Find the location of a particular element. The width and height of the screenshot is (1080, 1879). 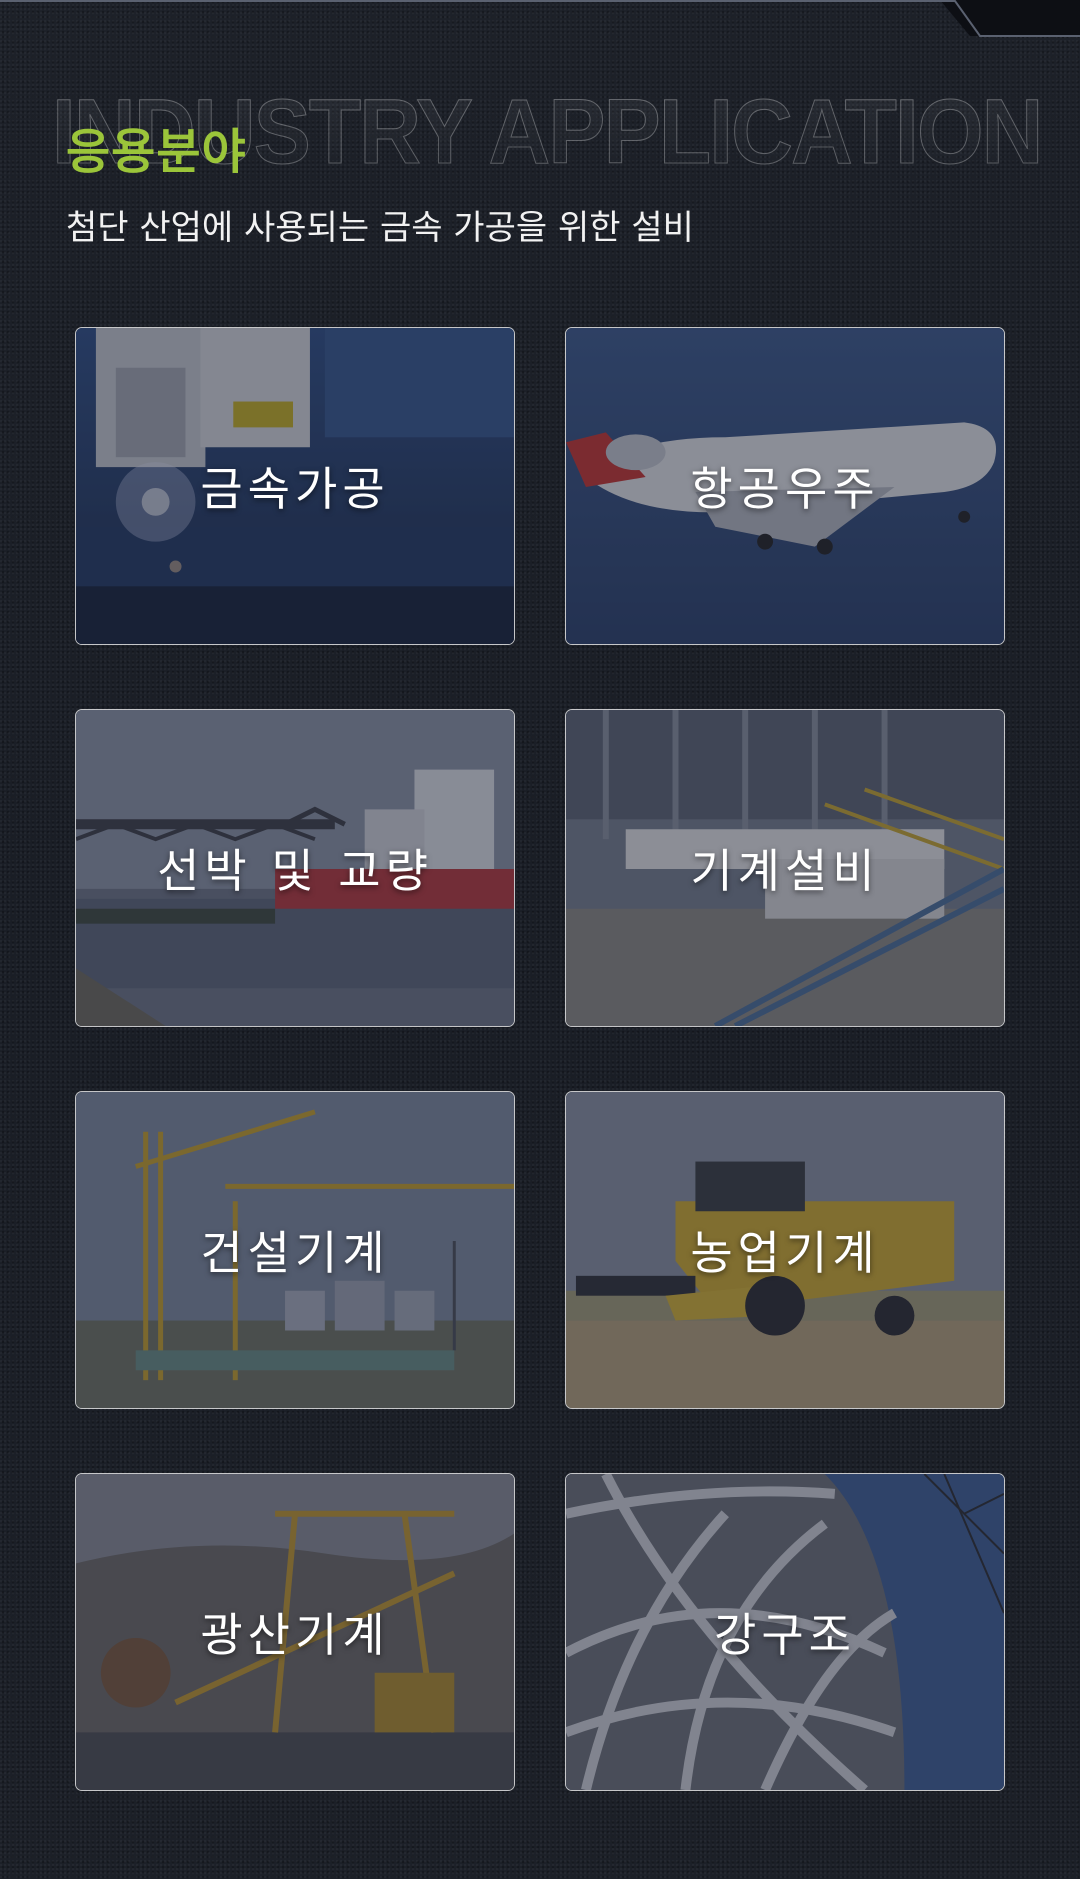

section-title: 응용분야 is located at coordinates (156, 152).